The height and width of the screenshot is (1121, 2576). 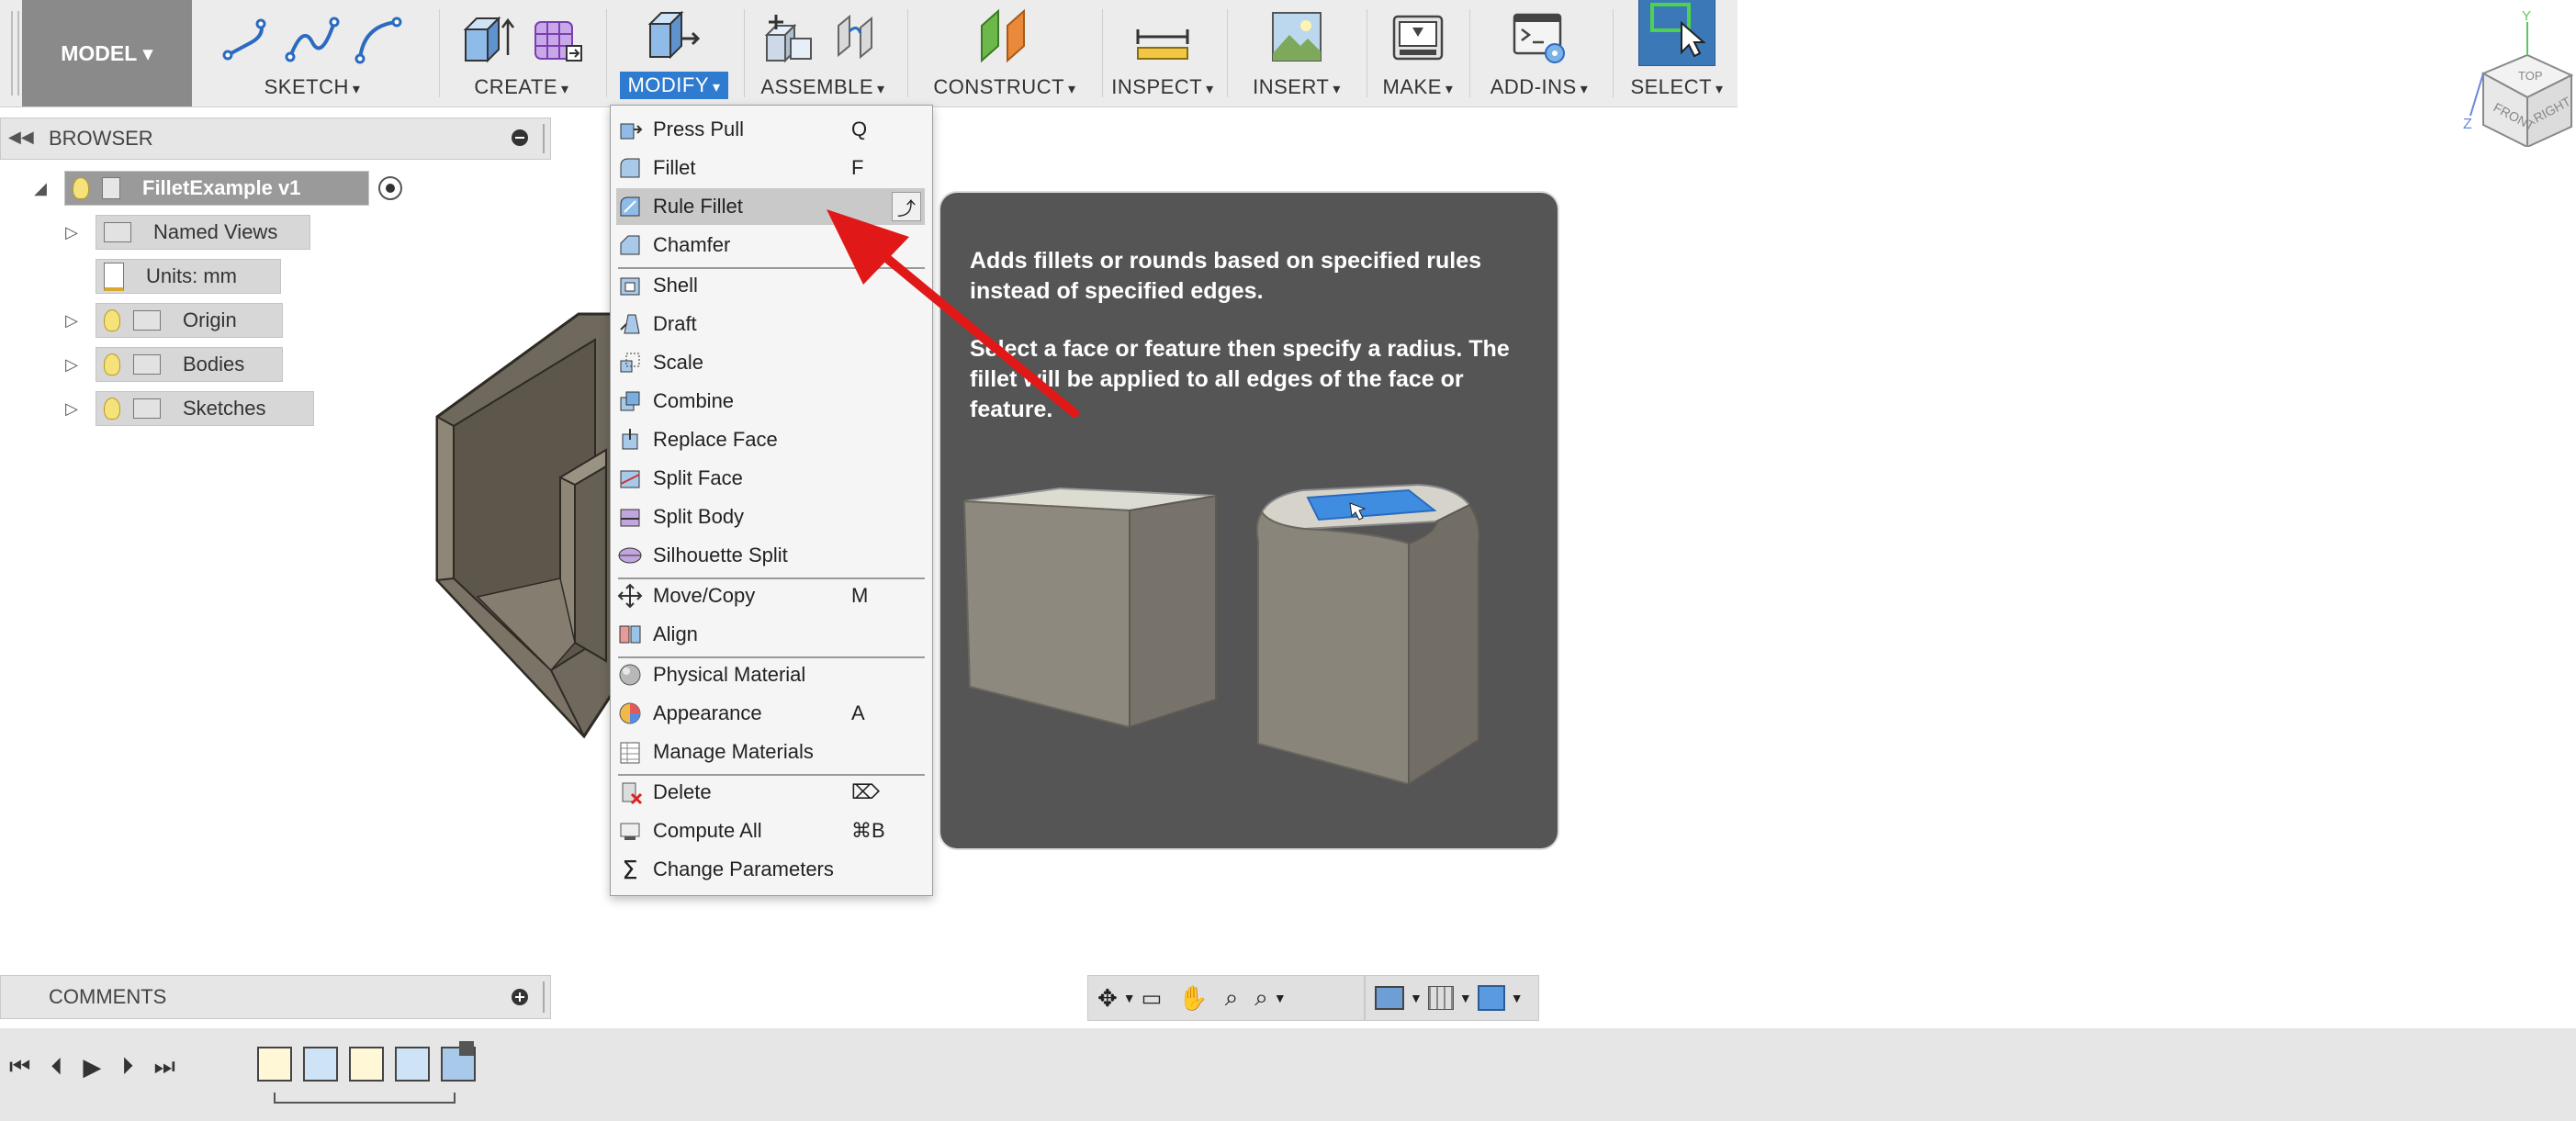 I want to click on comments-panel-header: COMMENTS, so click(x=275, y=997).